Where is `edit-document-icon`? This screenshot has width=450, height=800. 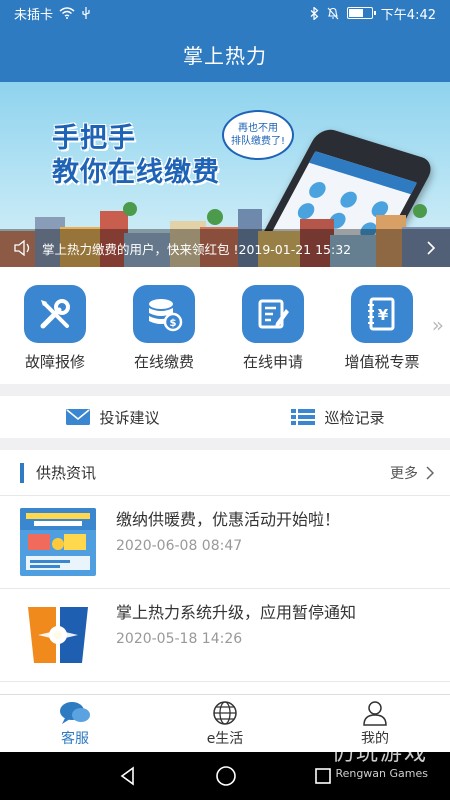
edit-document-icon is located at coordinates (273, 314).